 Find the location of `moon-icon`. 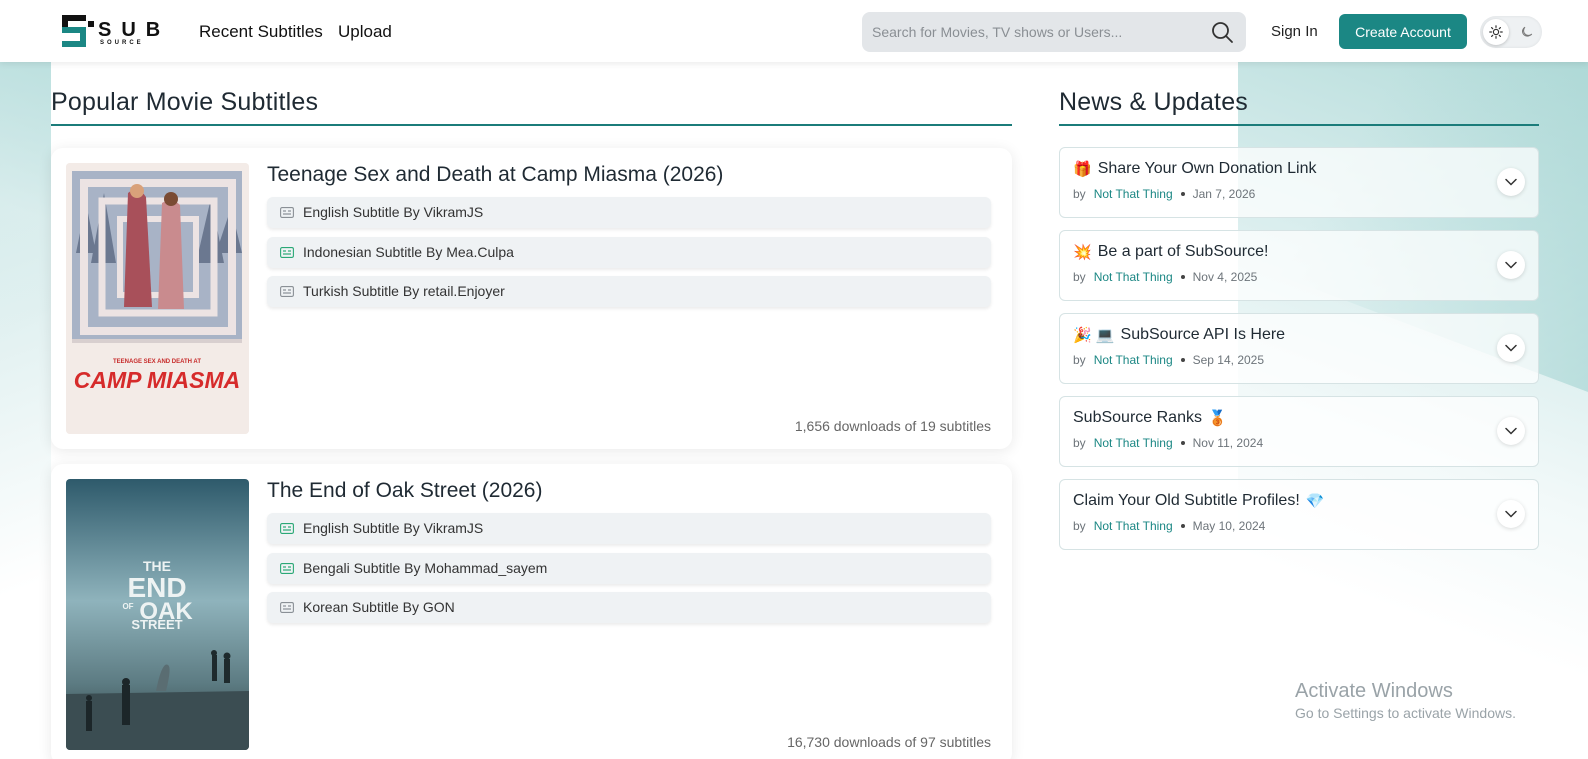

moon-icon is located at coordinates (1527, 32).